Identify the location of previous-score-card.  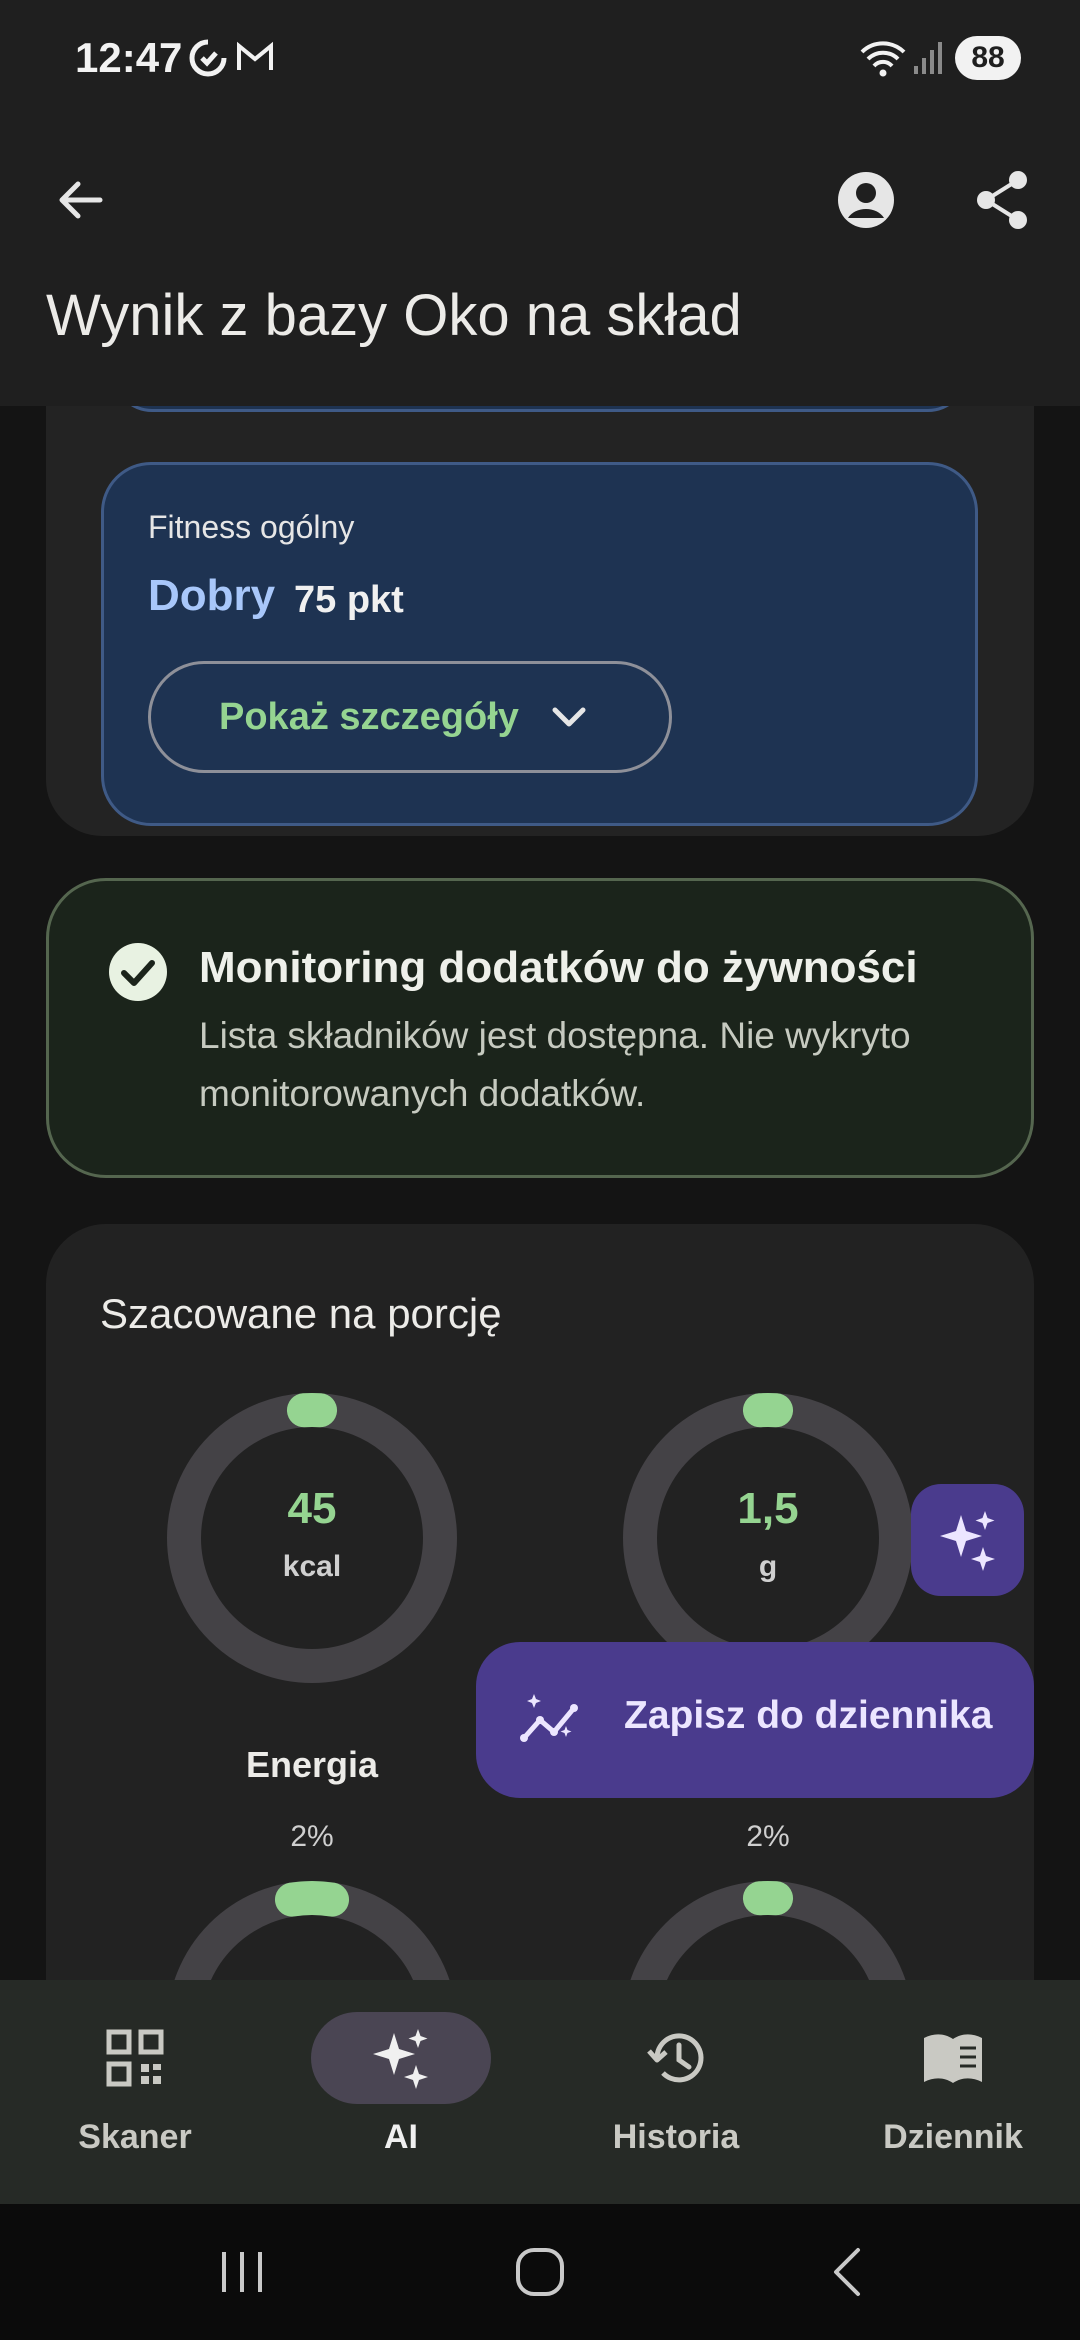
(540, 409).